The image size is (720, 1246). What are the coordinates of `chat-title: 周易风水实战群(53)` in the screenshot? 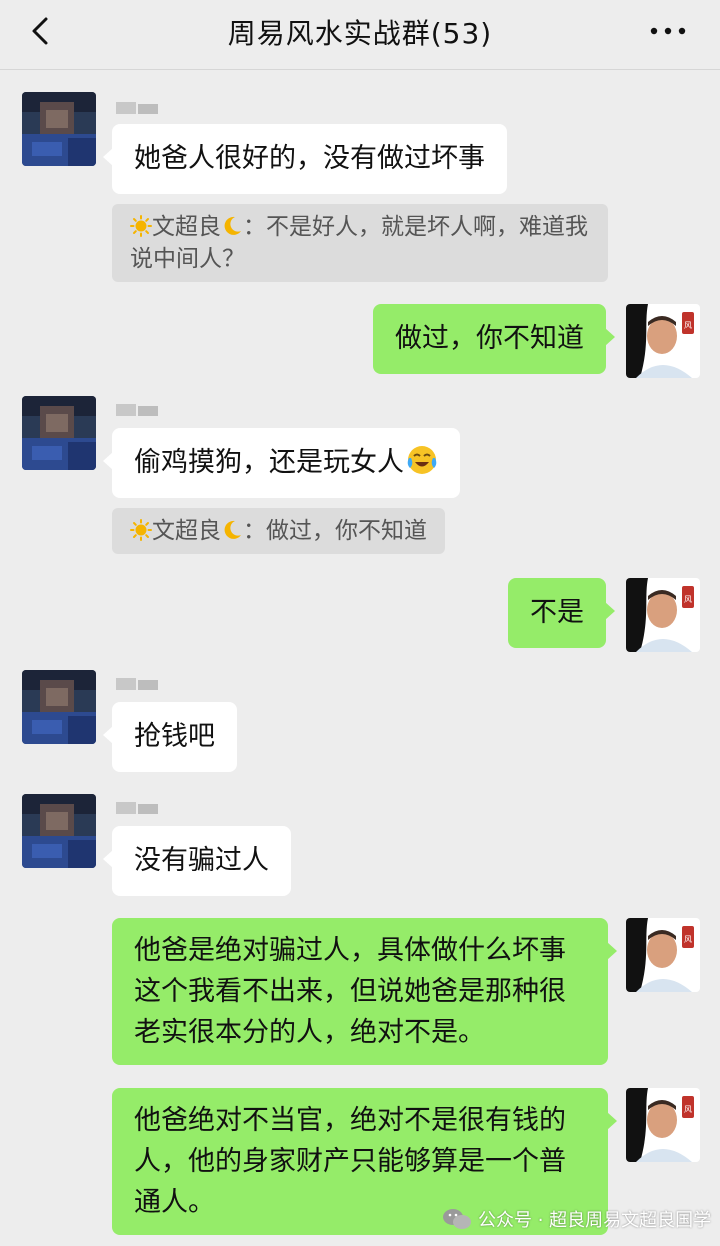 It's located at (360, 33).